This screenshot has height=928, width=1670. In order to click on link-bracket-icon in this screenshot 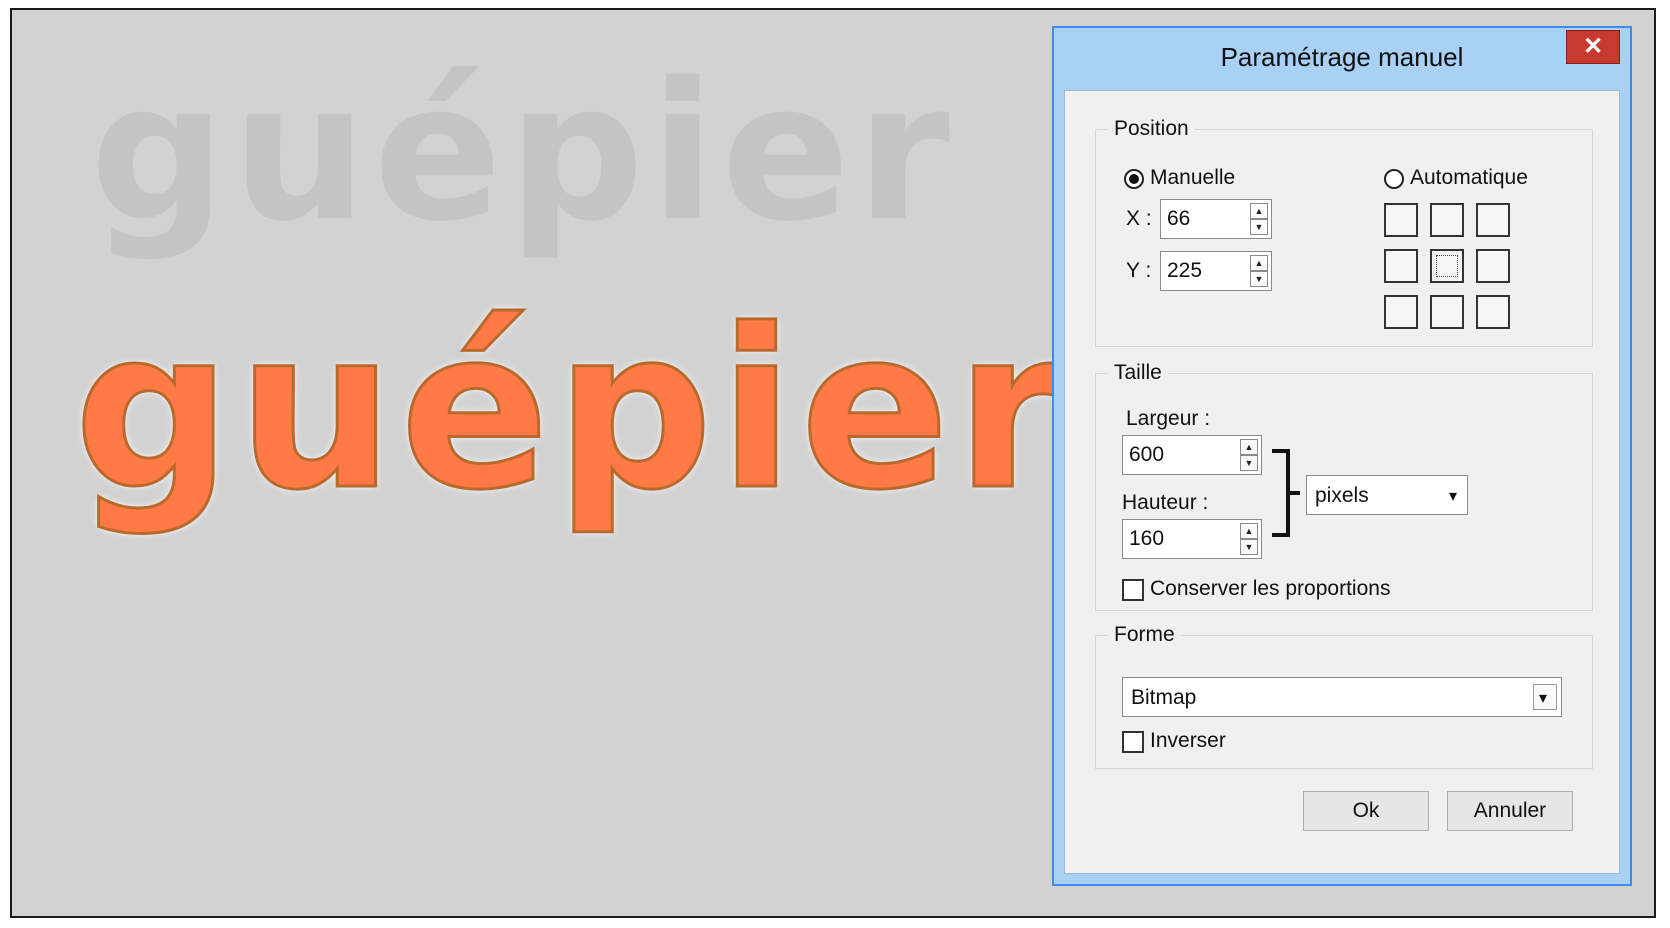, I will do `click(1281, 493)`.